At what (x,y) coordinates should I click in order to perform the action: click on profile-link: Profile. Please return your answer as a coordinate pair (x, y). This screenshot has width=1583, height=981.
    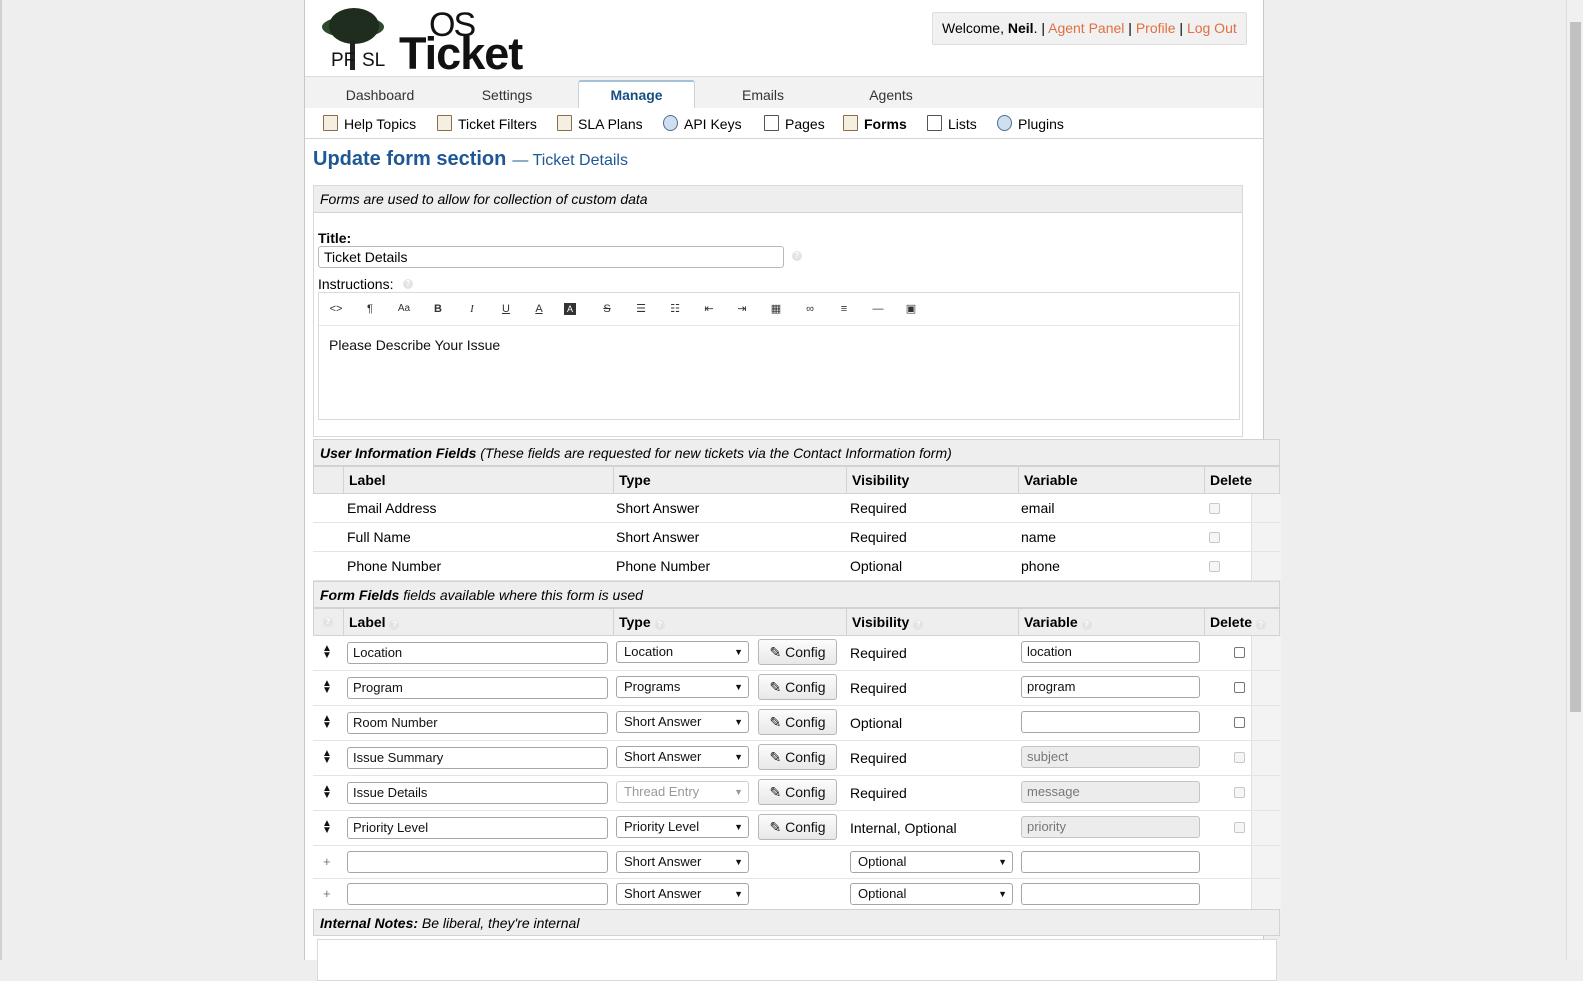
    Looking at the image, I should click on (1156, 28).